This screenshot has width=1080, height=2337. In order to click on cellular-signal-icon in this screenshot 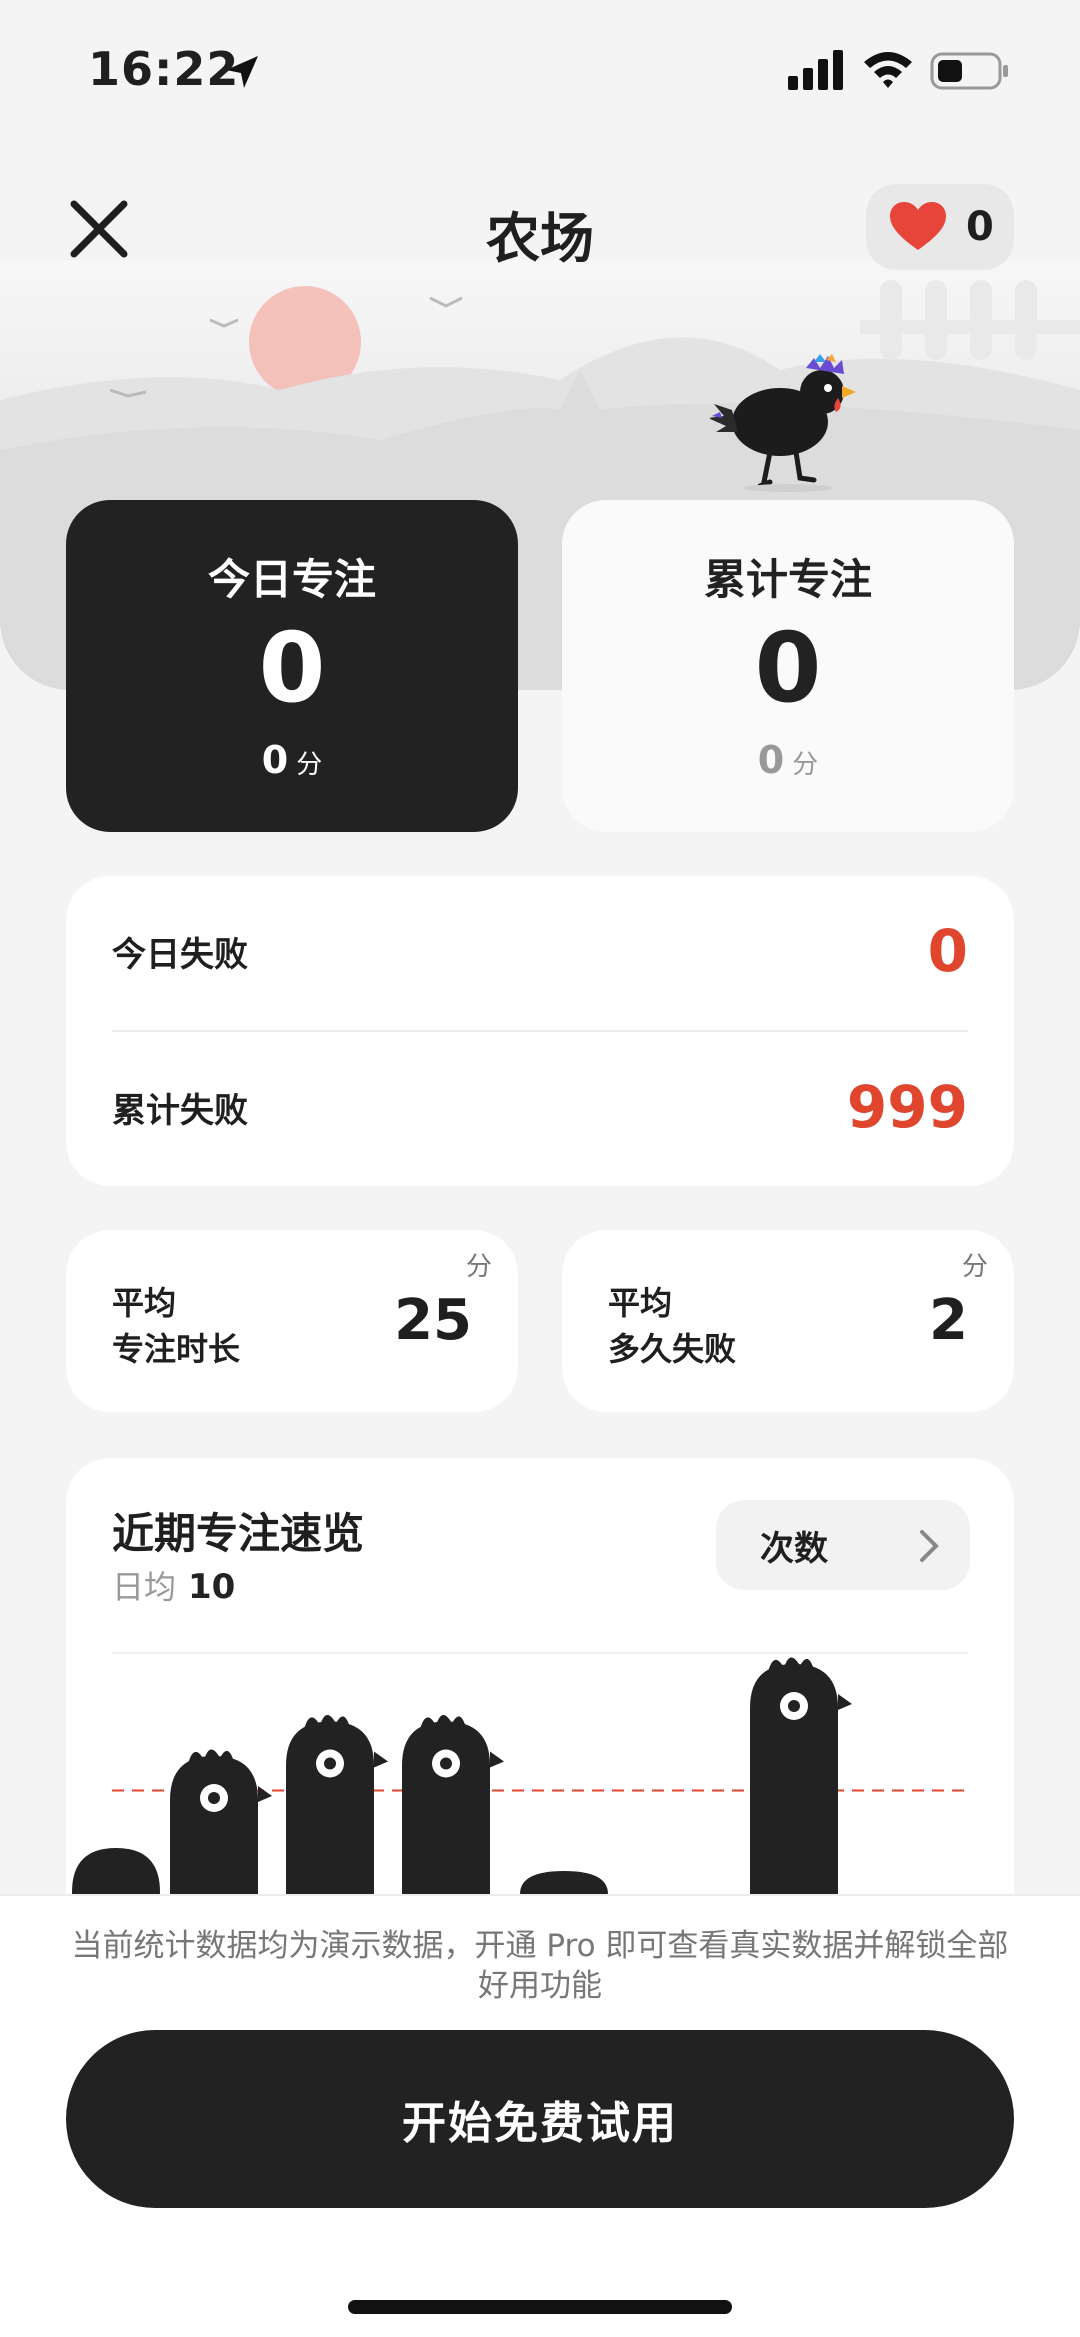, I will do `click(815, 70)`.